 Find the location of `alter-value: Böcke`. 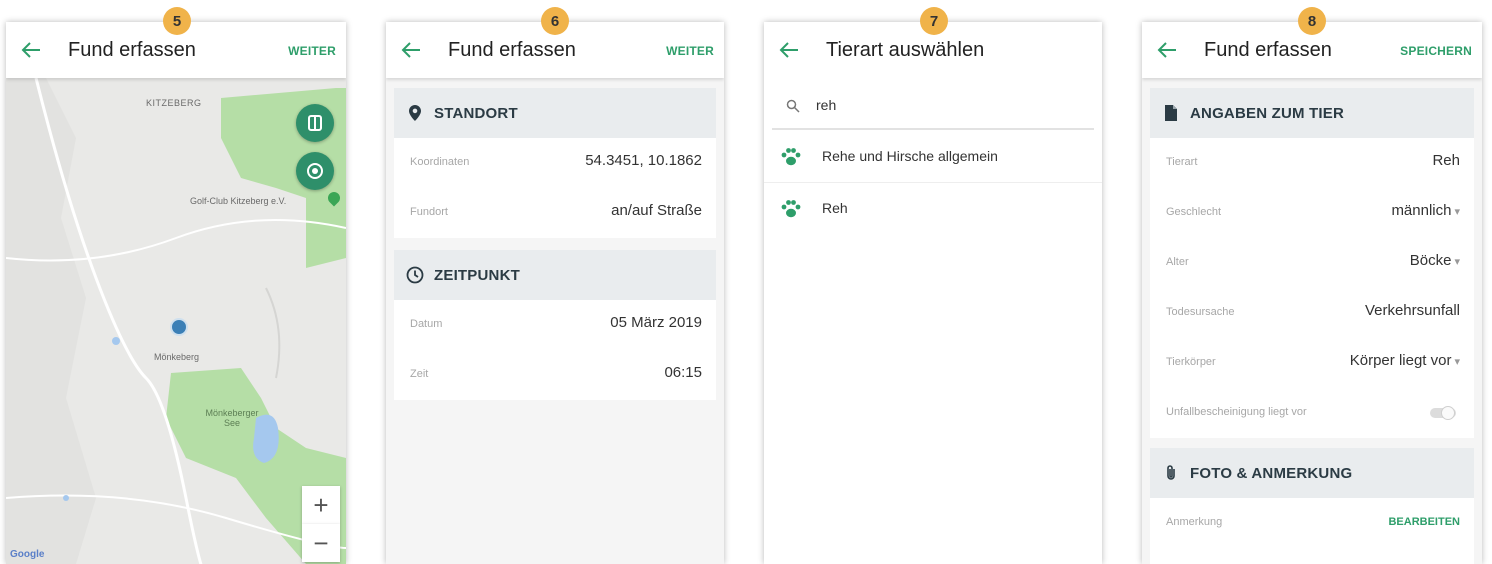

alter-value: Böcke is located at coordinates (1430, 260).